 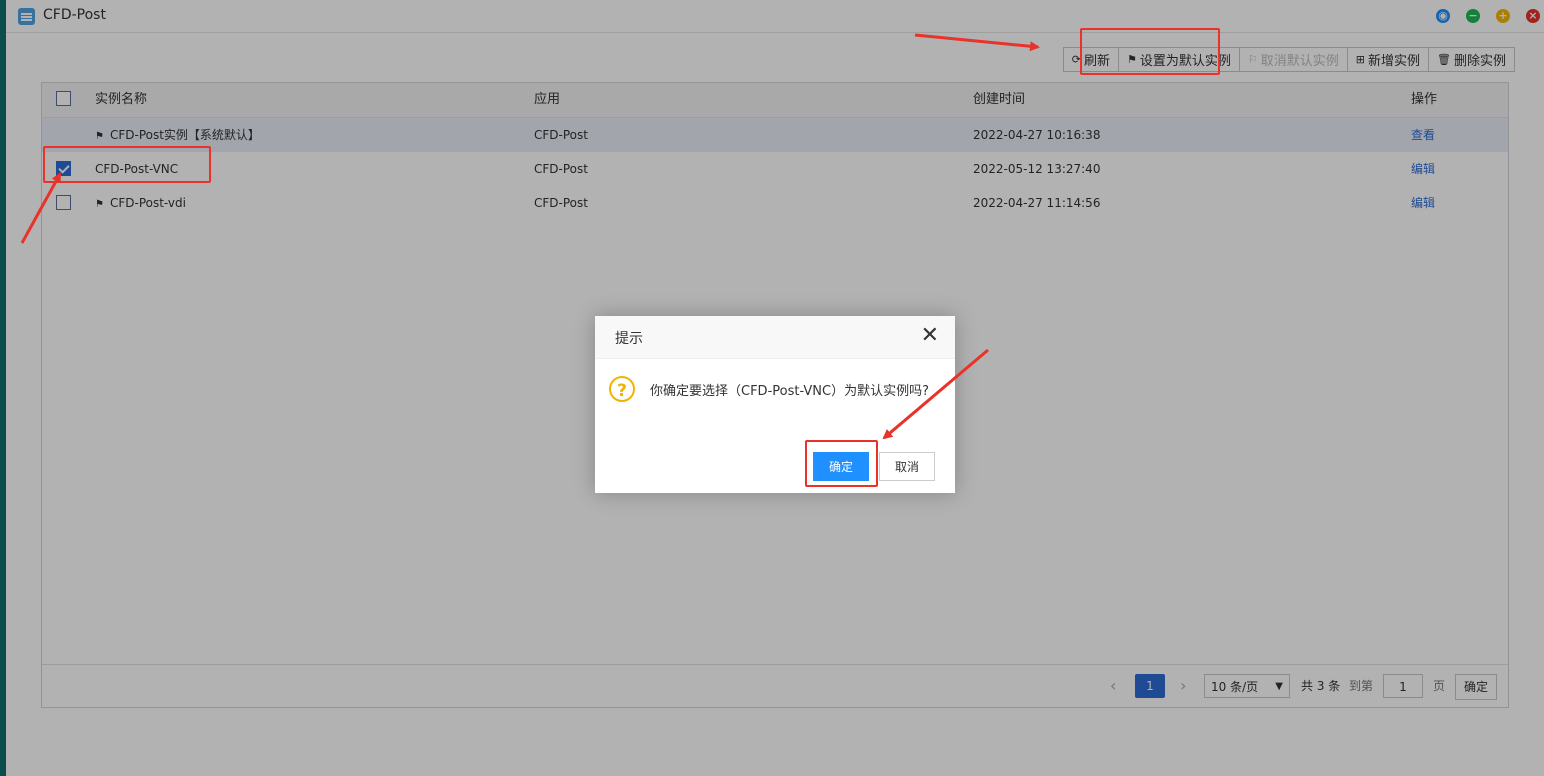 I want to click on dialog-header: 提示 ✕, so click(x=775, y=337).